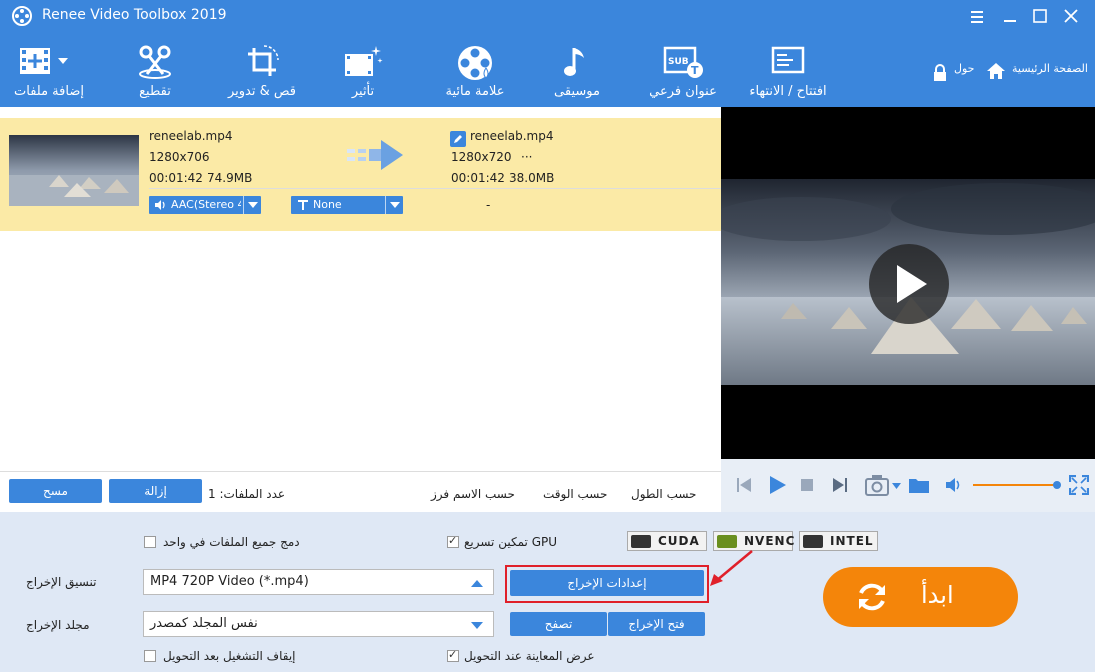 This screenshot has width=1095, height=672. I want to click on add-files-label: إضافة ملفات, so click(49, 91).